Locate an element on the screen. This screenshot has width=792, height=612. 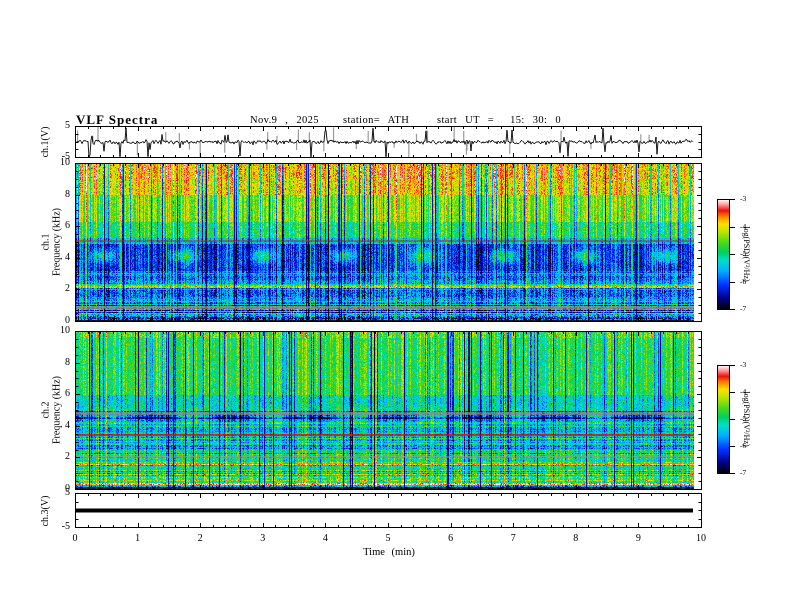
time-tick-label: 3 is located at coordinates (263, 538).